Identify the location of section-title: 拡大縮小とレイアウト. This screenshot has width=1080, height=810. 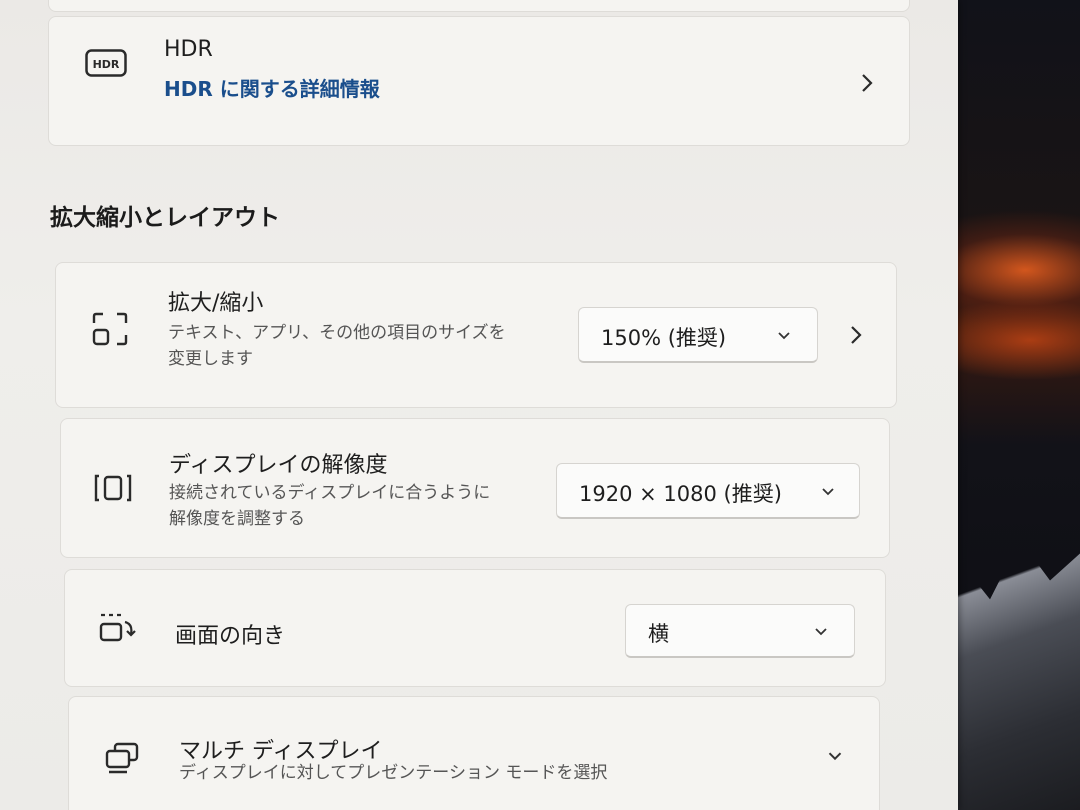
(165, 218).